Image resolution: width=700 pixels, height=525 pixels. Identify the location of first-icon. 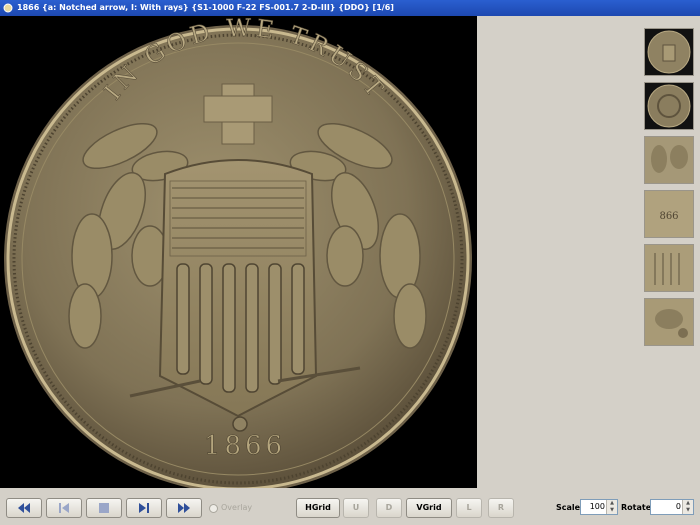
(24, 508).